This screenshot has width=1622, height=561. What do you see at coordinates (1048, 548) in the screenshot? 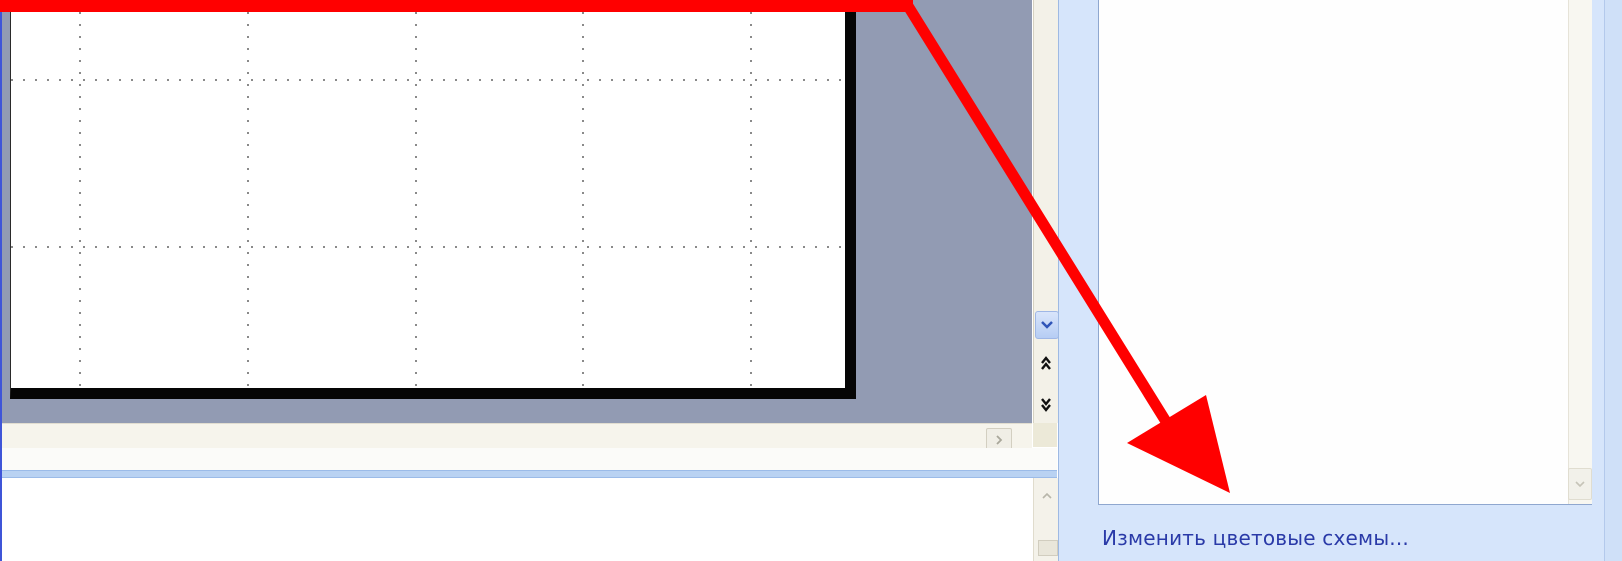
I see `notes-scroll-button` at bounding box center [1048, 548].